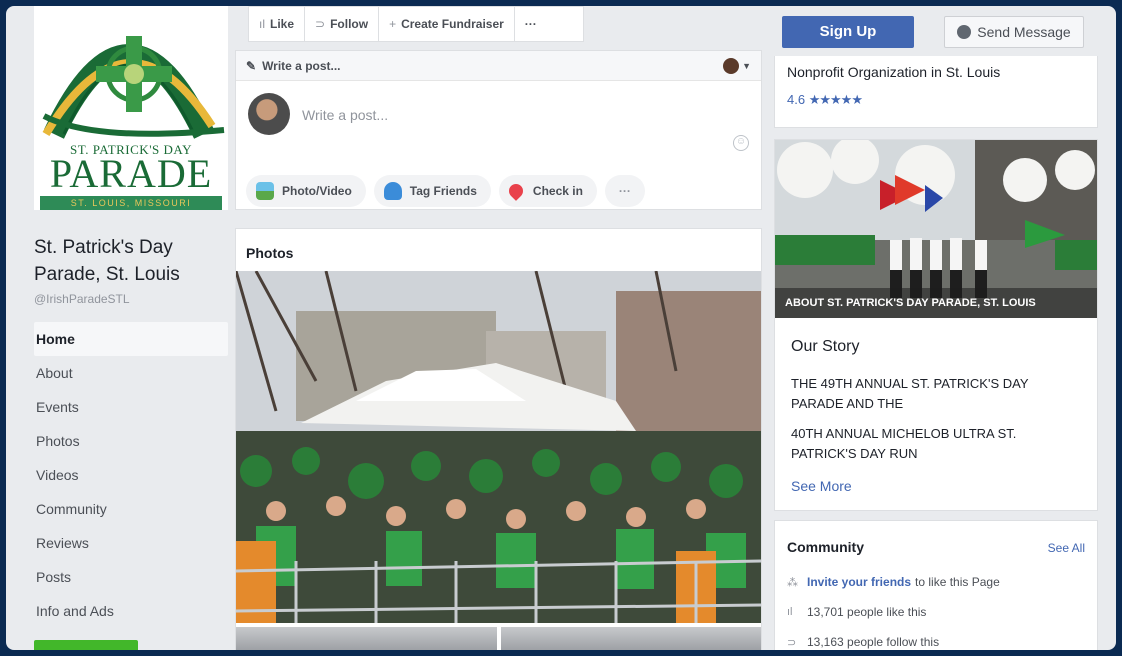 Image resolution: width=1122 pixels, height=656 pixels. I want to click on create-page-button, so click(86, 645).